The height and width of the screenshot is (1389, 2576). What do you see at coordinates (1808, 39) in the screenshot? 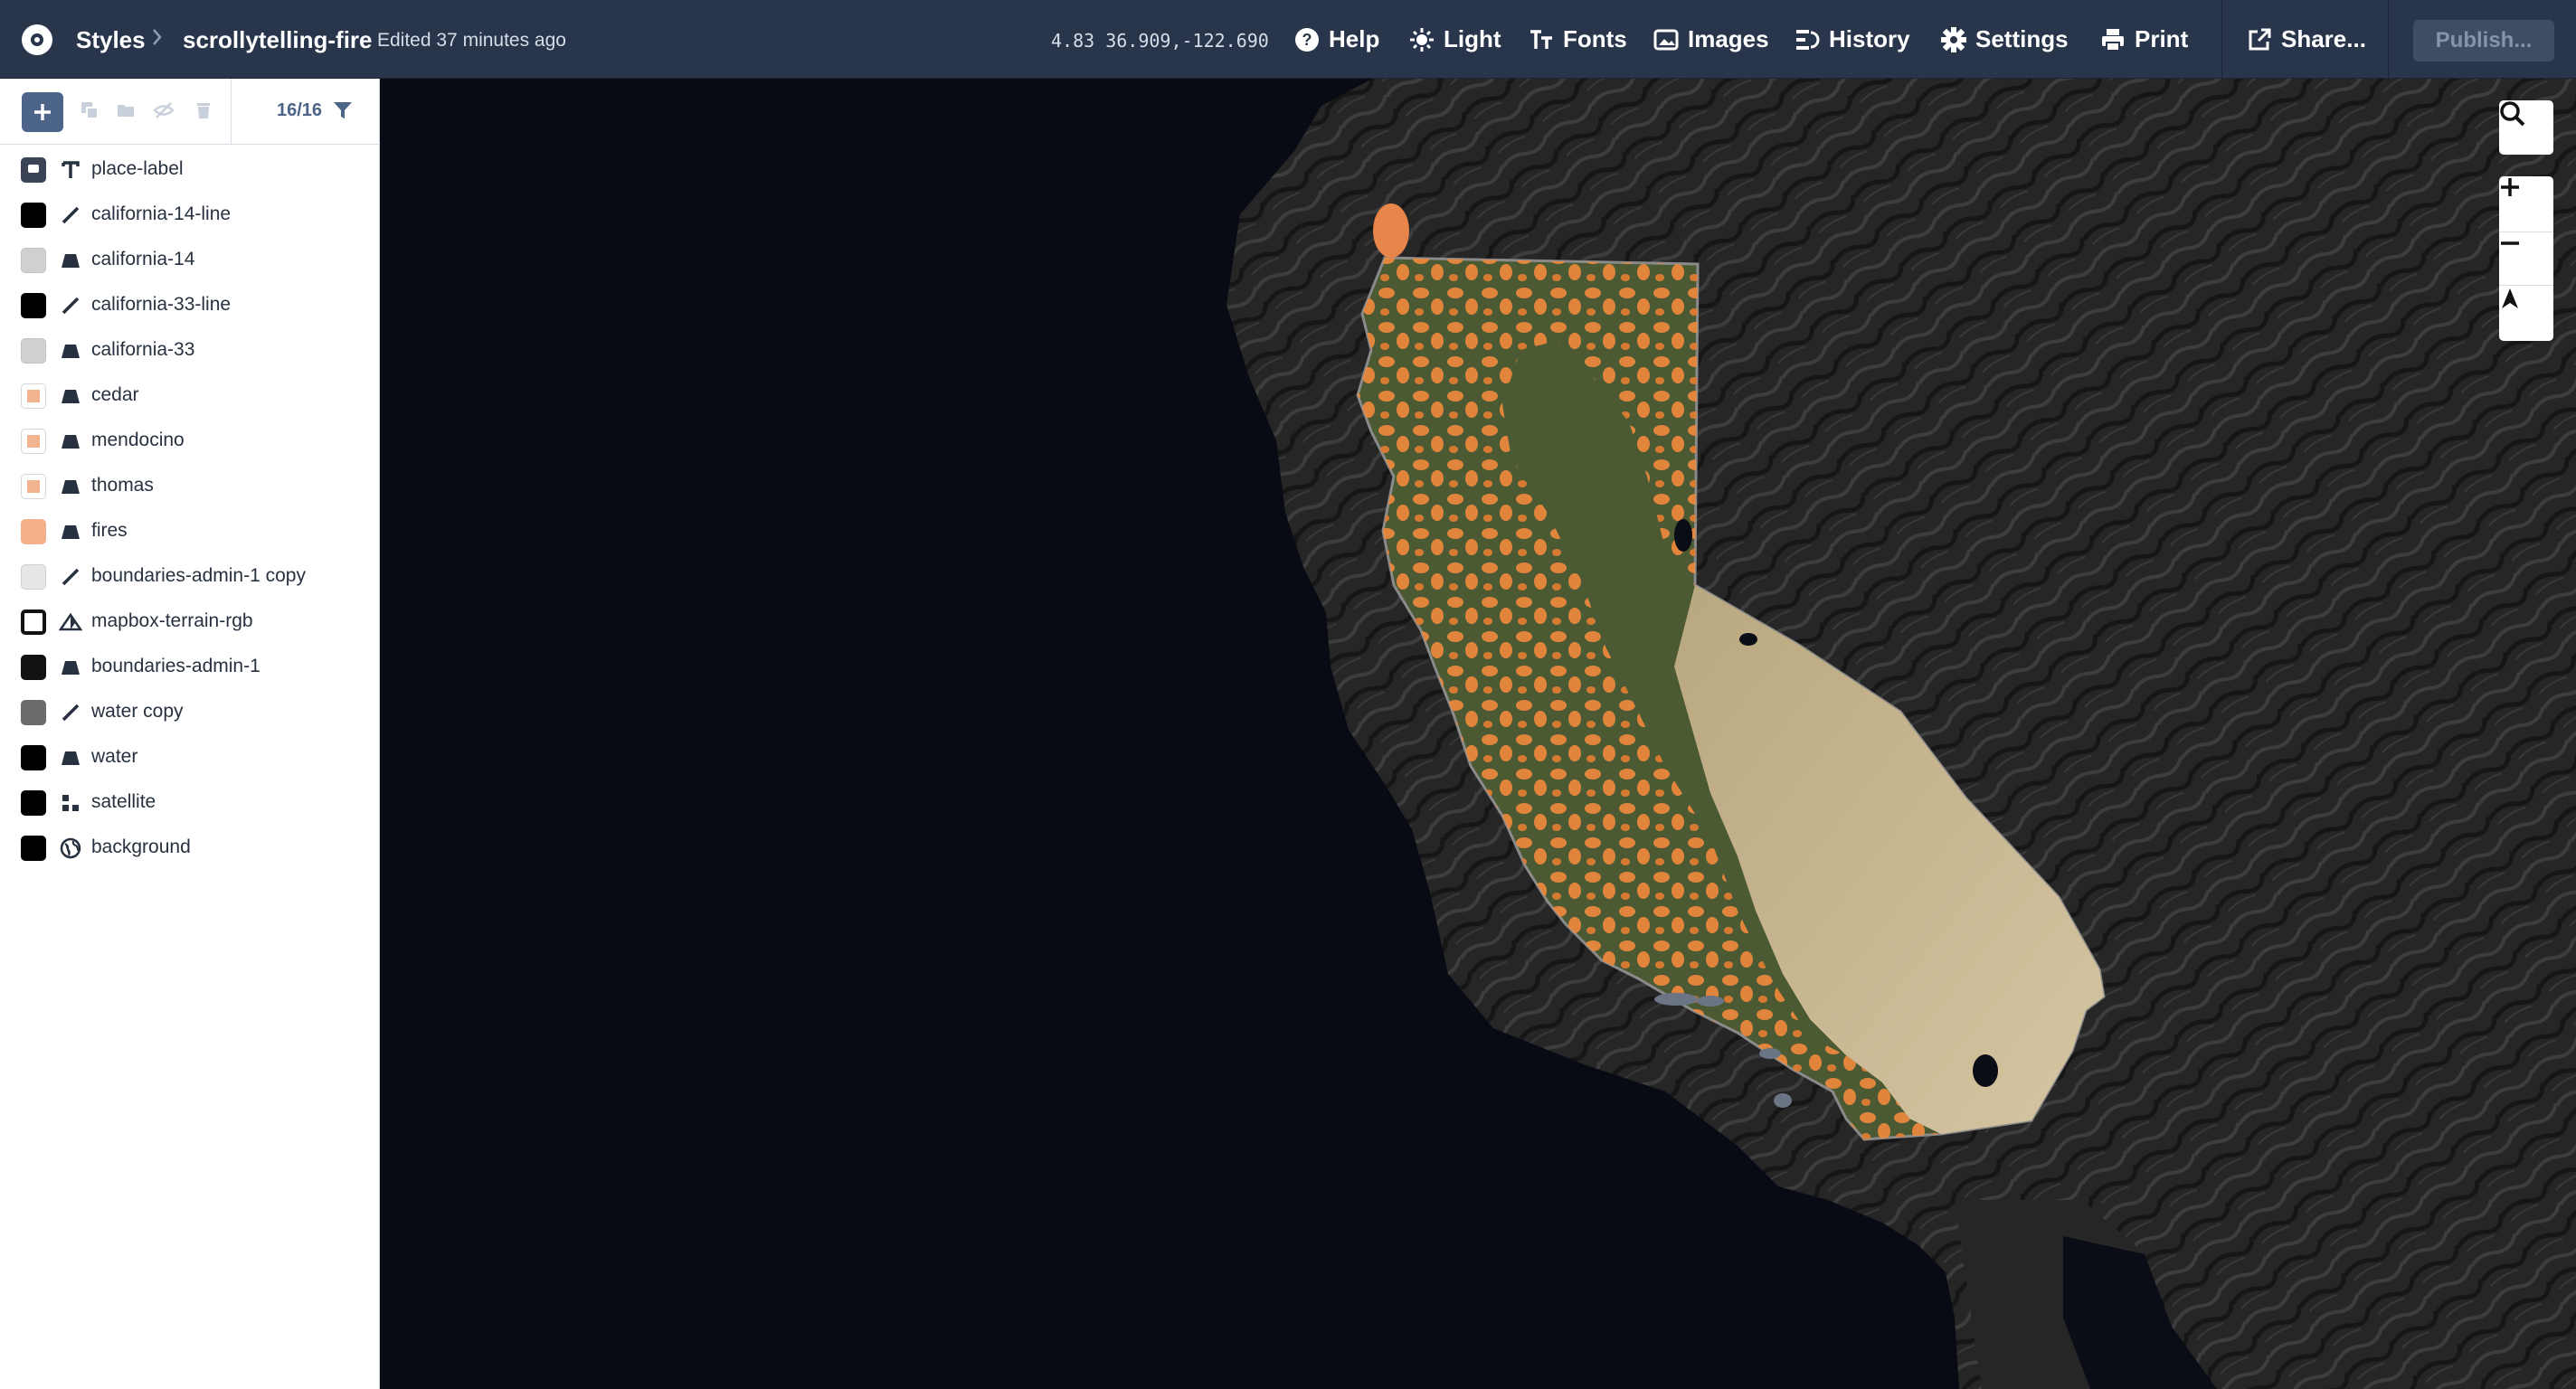
I see `history-icon` at bounding box center [1808, 39].